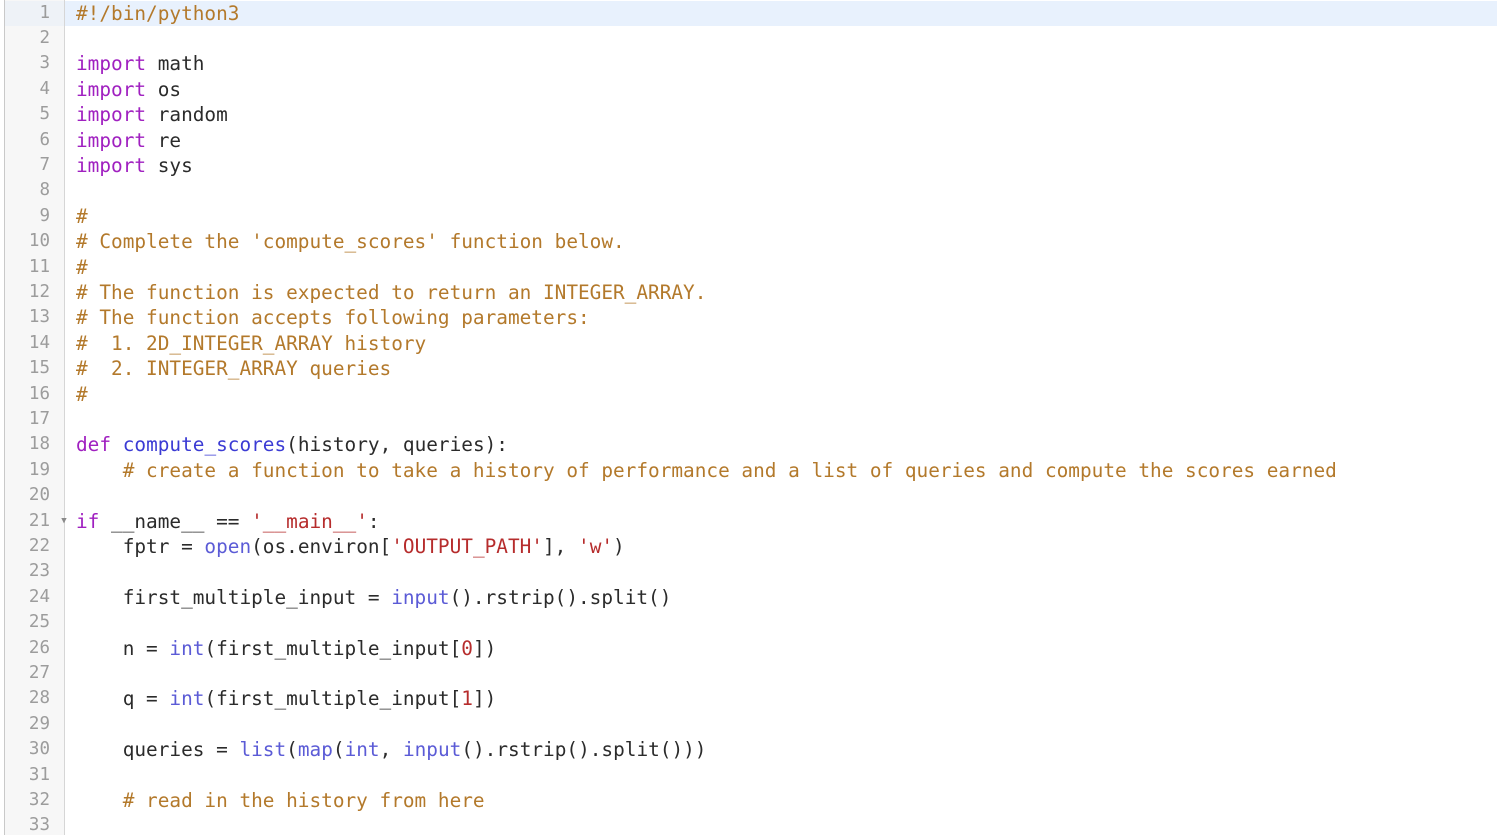  What do you see at coordinates (748, 648) in the screenshot?
I see `code-line-row: 26 n = int(first_multiple_input[0])` at bounding box center [748, 648].